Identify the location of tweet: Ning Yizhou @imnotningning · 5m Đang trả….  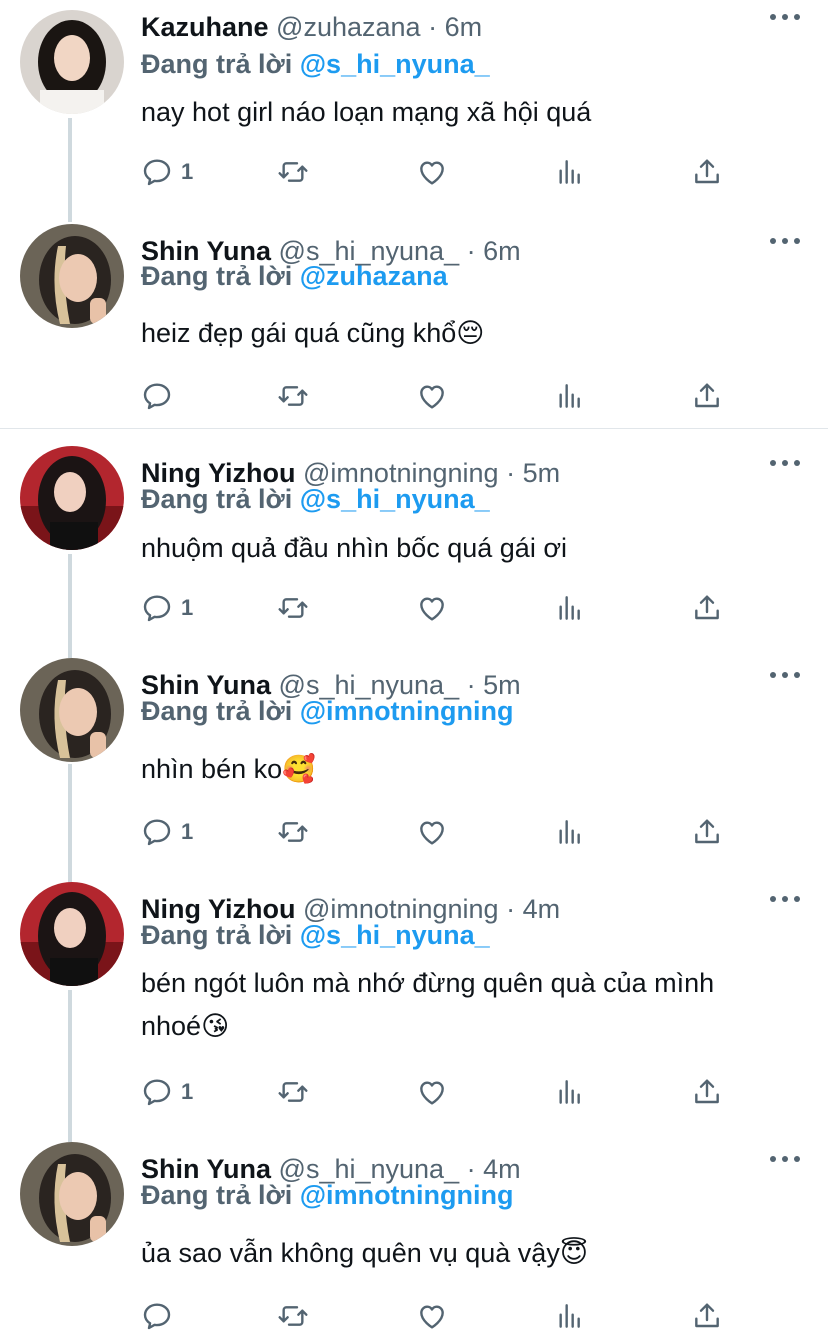
(414, 546).